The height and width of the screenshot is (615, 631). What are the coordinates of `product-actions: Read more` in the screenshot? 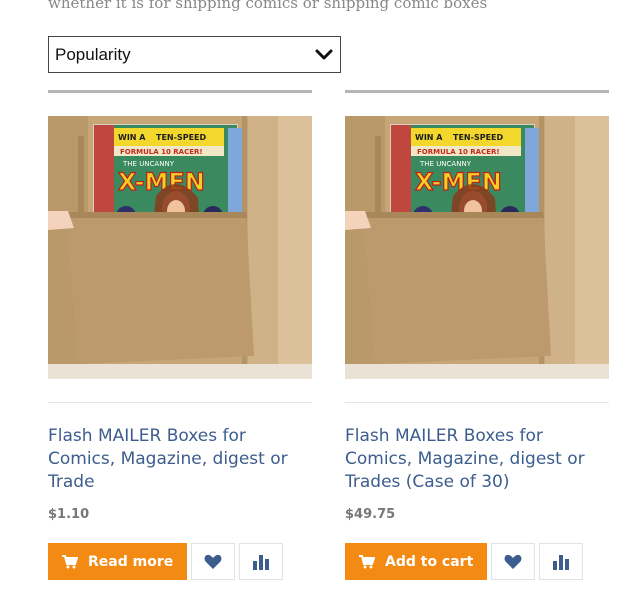 It's located at (166, 561).